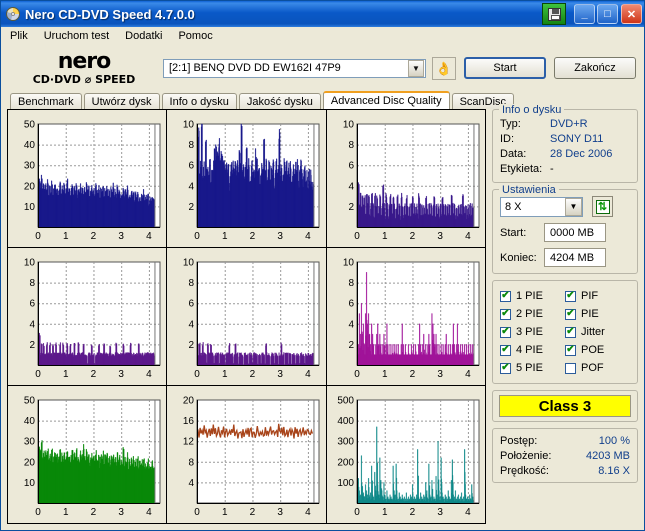 The image size is (645, 531). I want to click on checkbox-pif: ✔ PIF, so click(597, 296).